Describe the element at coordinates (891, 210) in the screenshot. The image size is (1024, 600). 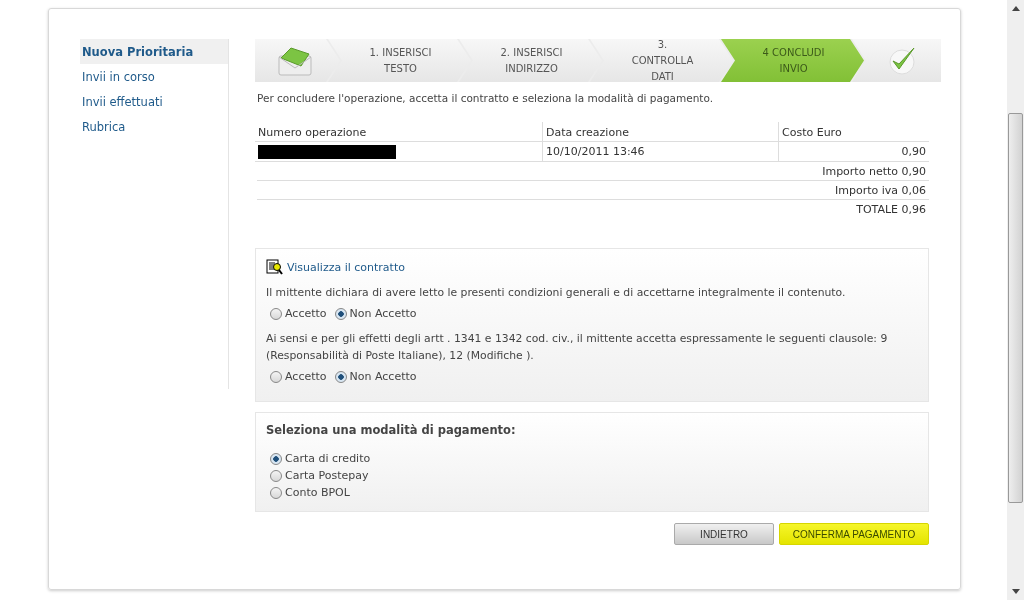
I see `total-text: TOTALE 0,96` at that location.